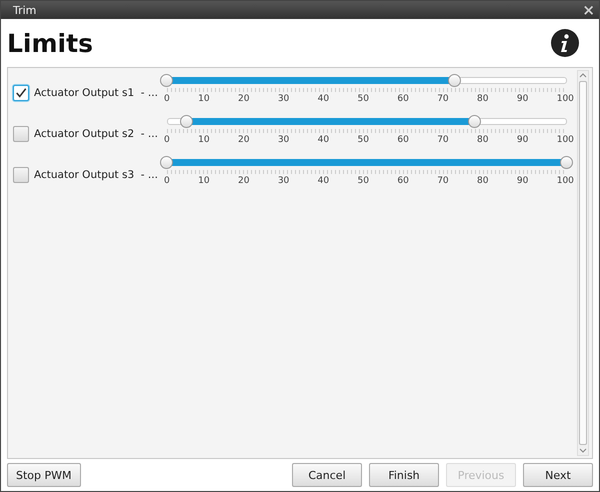  I want to click on page-heading: Limits, so click(50, 43).